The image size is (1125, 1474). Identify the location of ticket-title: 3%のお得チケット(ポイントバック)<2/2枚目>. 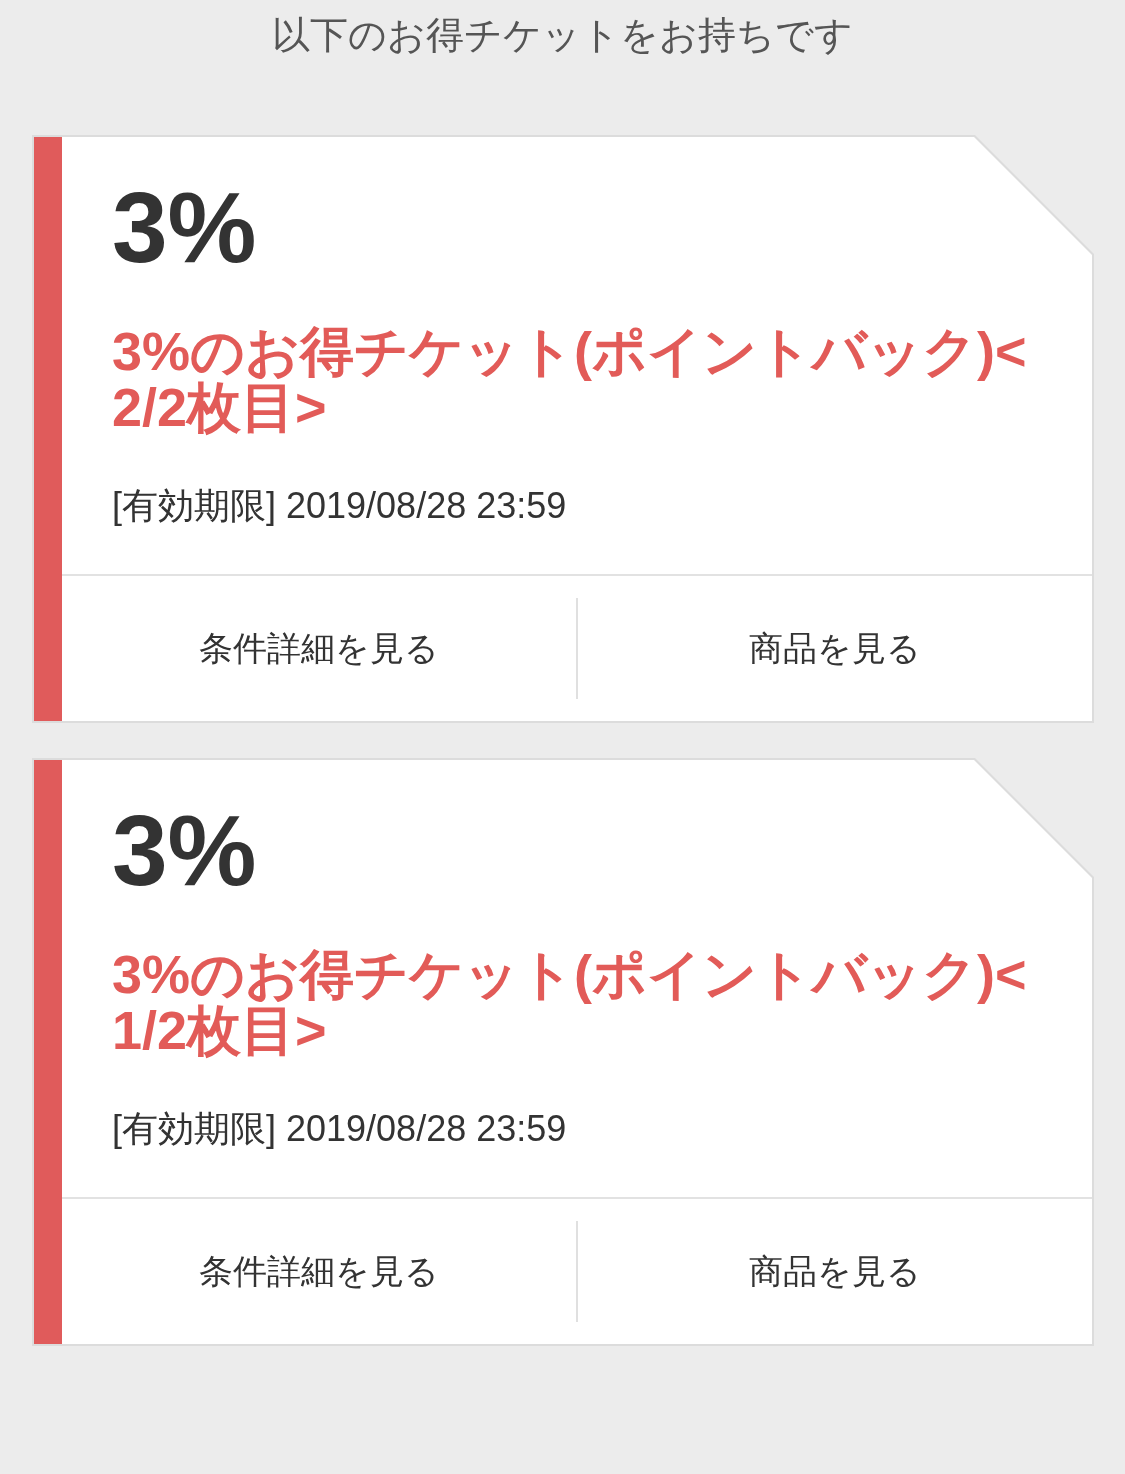
(570, 379).